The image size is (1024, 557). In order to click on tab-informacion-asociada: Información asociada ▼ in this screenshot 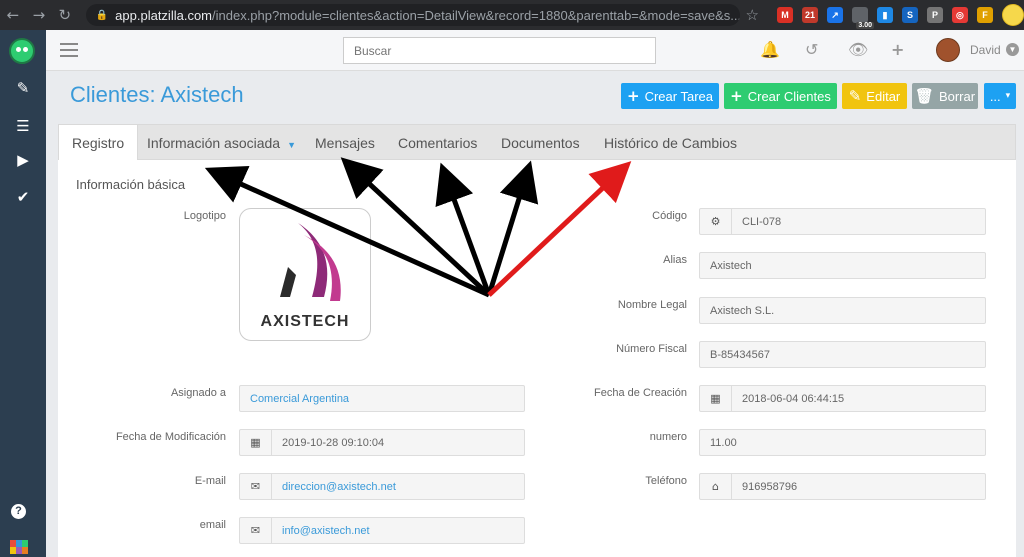, I will do `click(221, 143)`.